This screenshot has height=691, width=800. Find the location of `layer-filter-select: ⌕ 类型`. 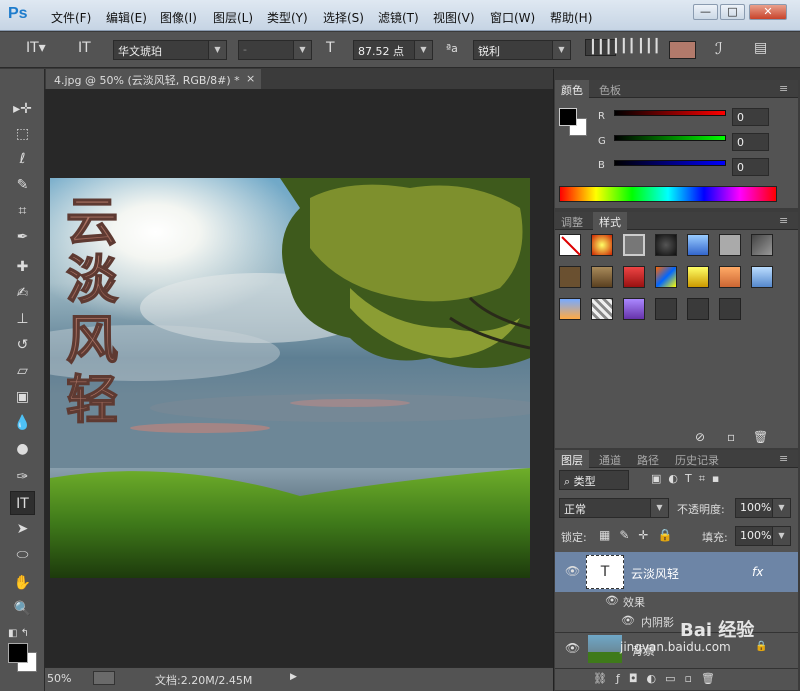

layer-filter-select: ⌕ 类型 is located at coordinates (594, 480).